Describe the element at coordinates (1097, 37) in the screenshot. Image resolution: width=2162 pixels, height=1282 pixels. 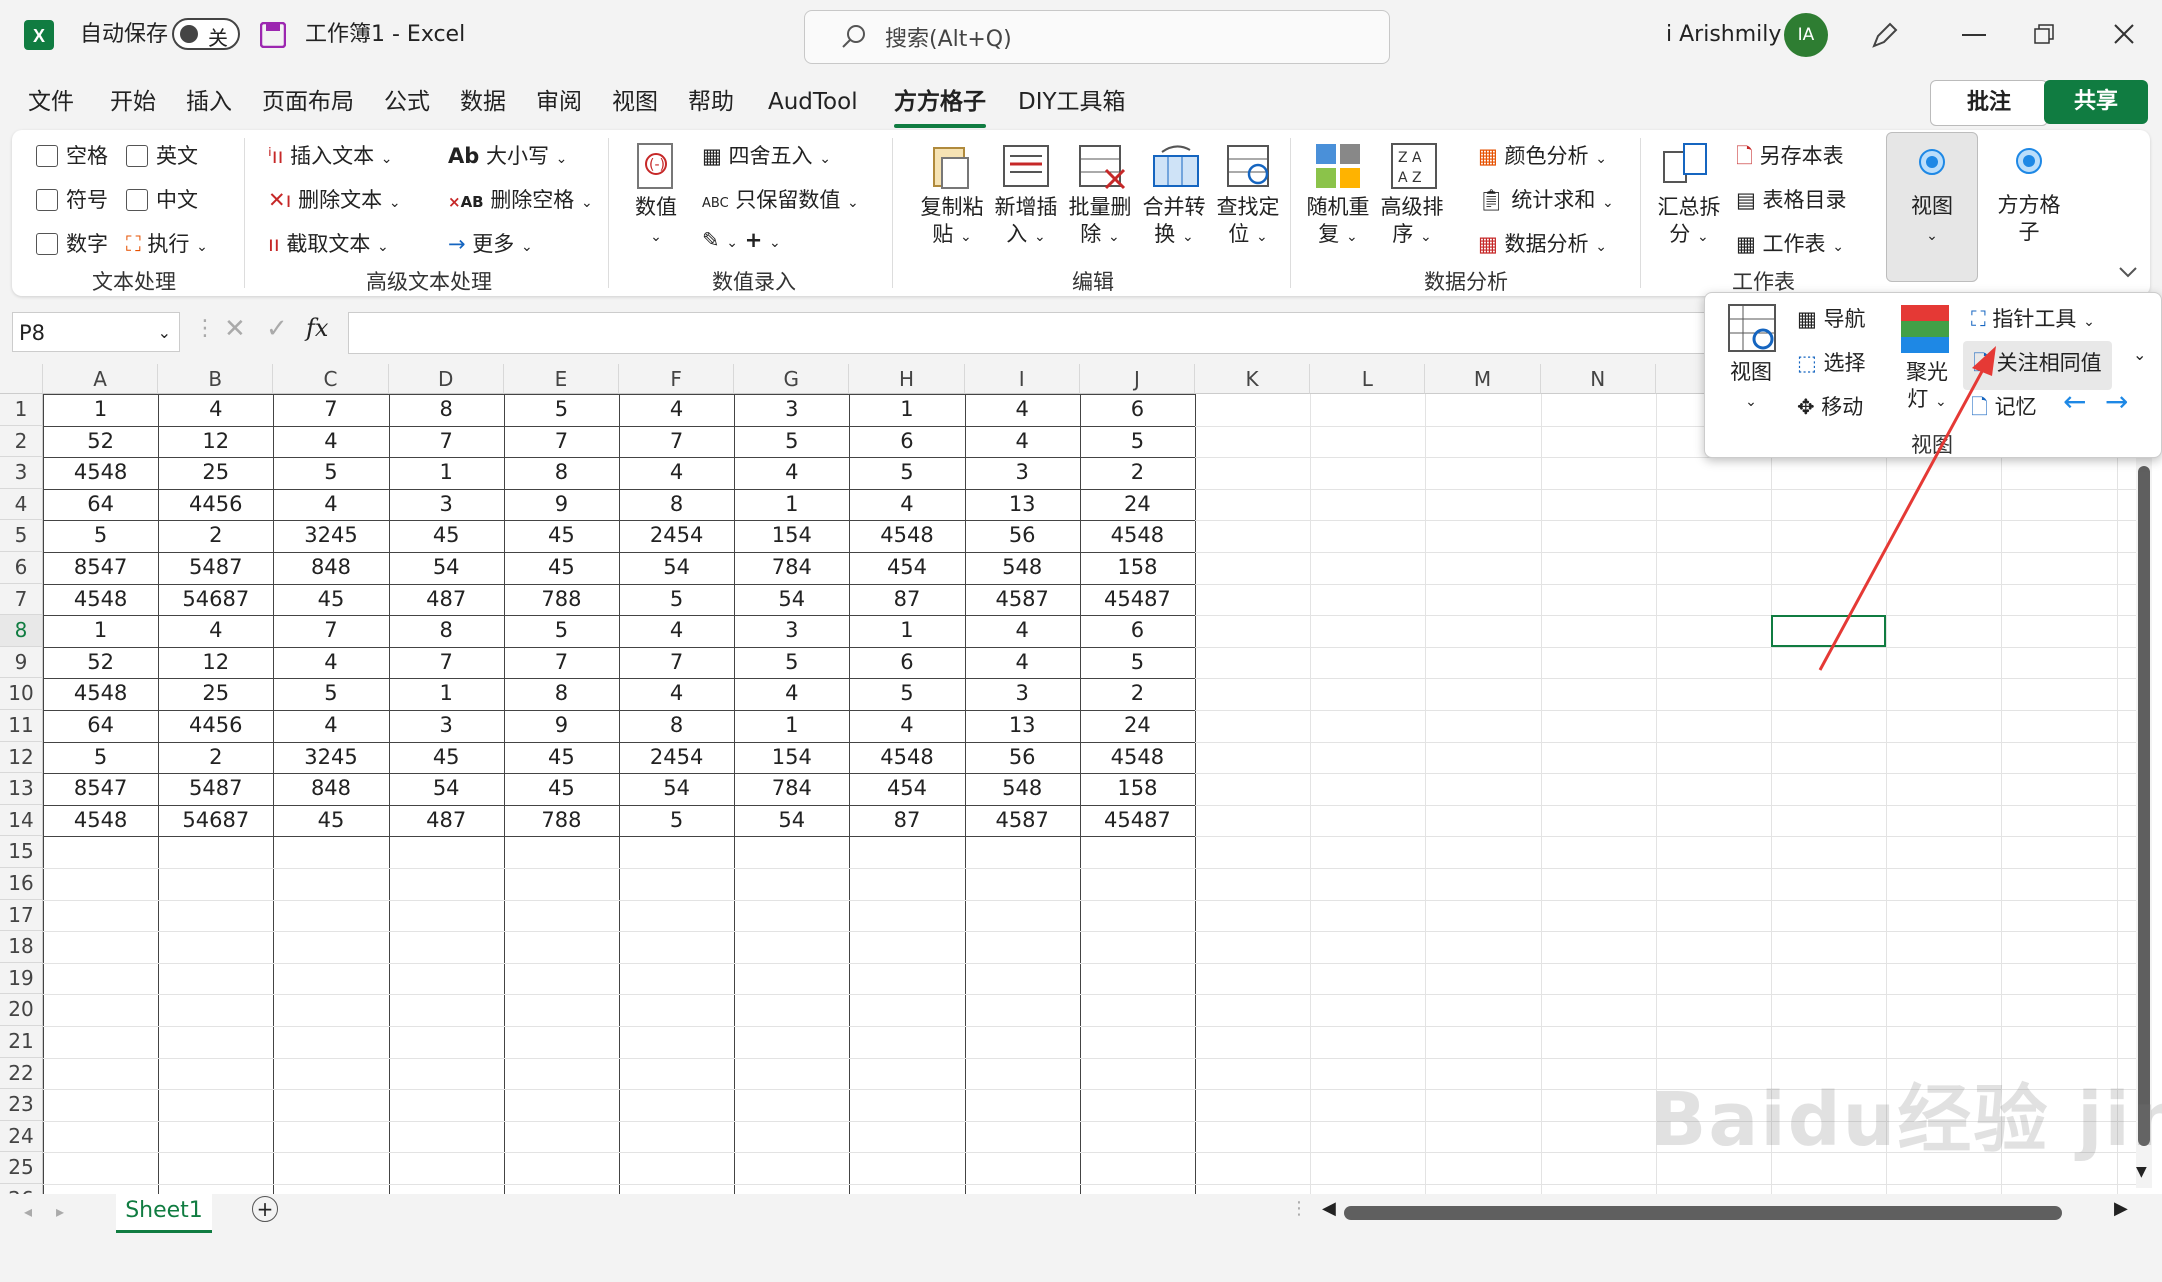
I see `search-box: 搜索(Alt+Q)` at that location.